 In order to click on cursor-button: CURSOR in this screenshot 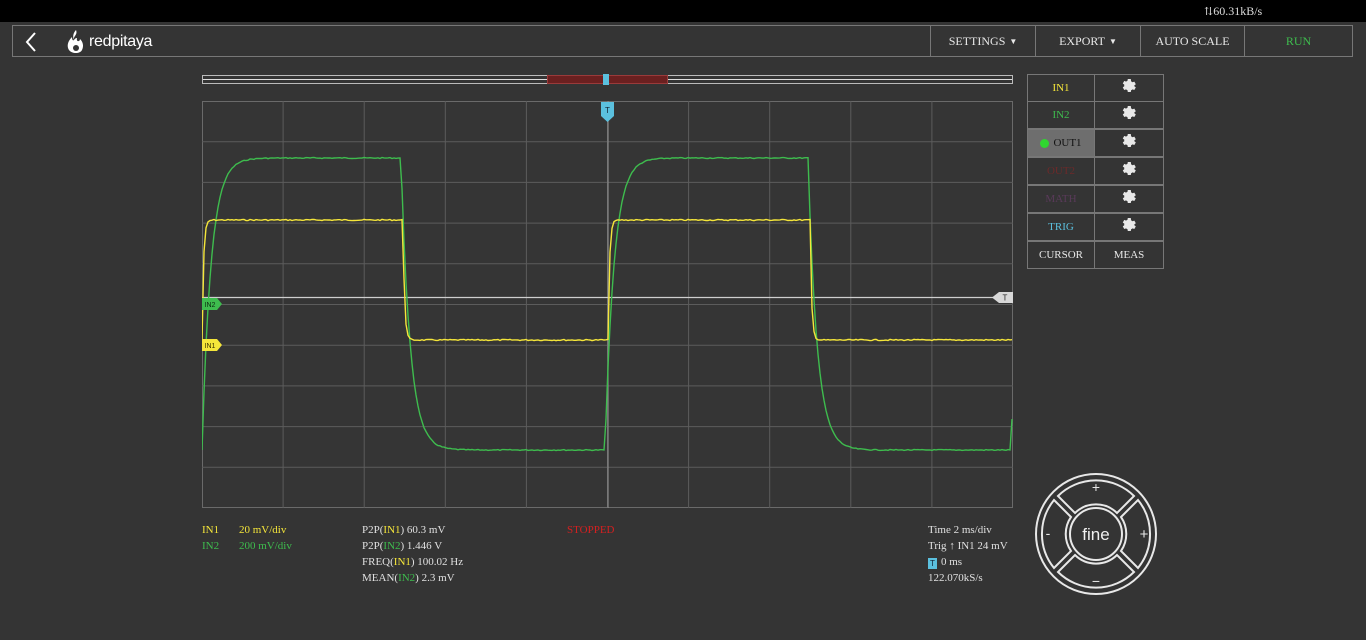, I will do `click(1061, 255)`.